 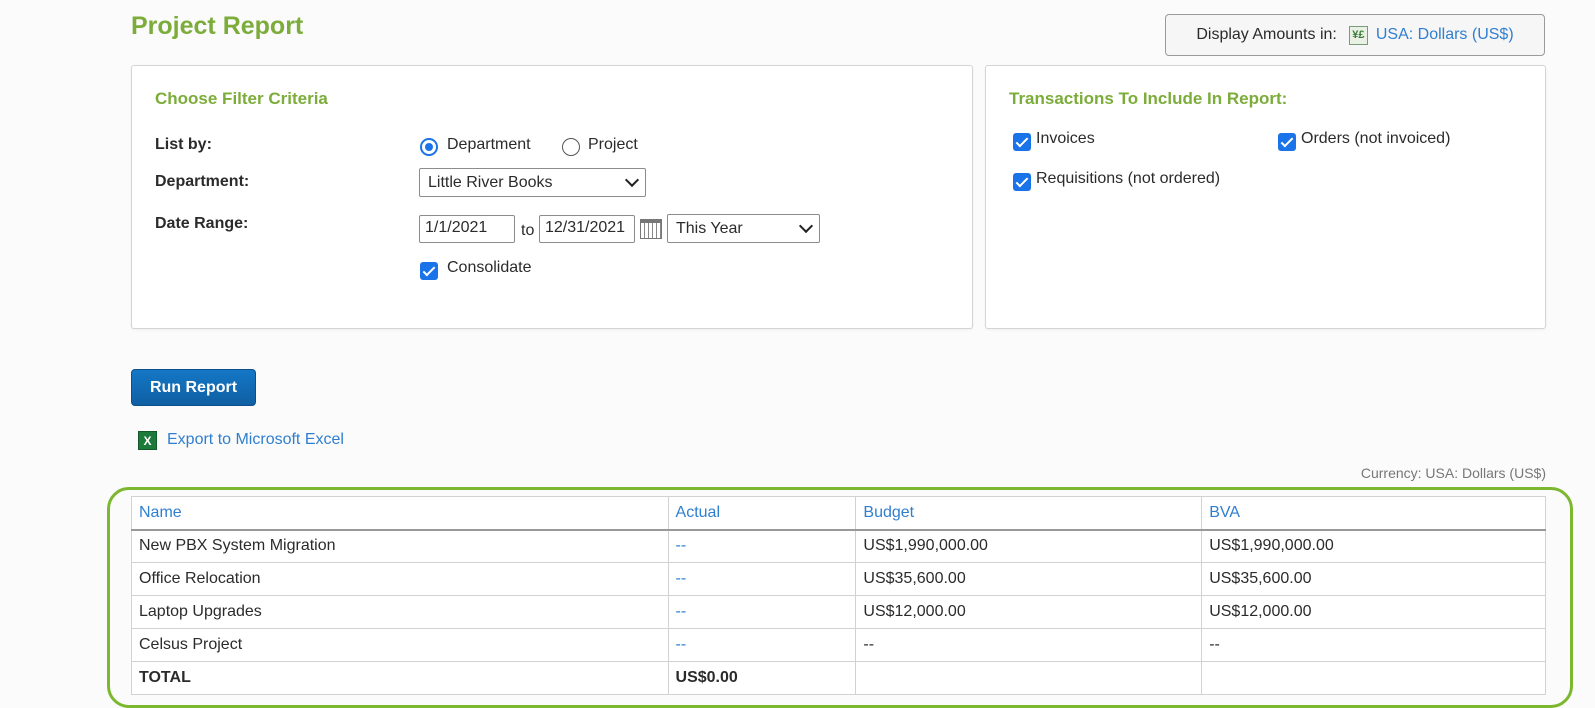 I want to click on cell-total-bva, so click(x=1373, y=678).